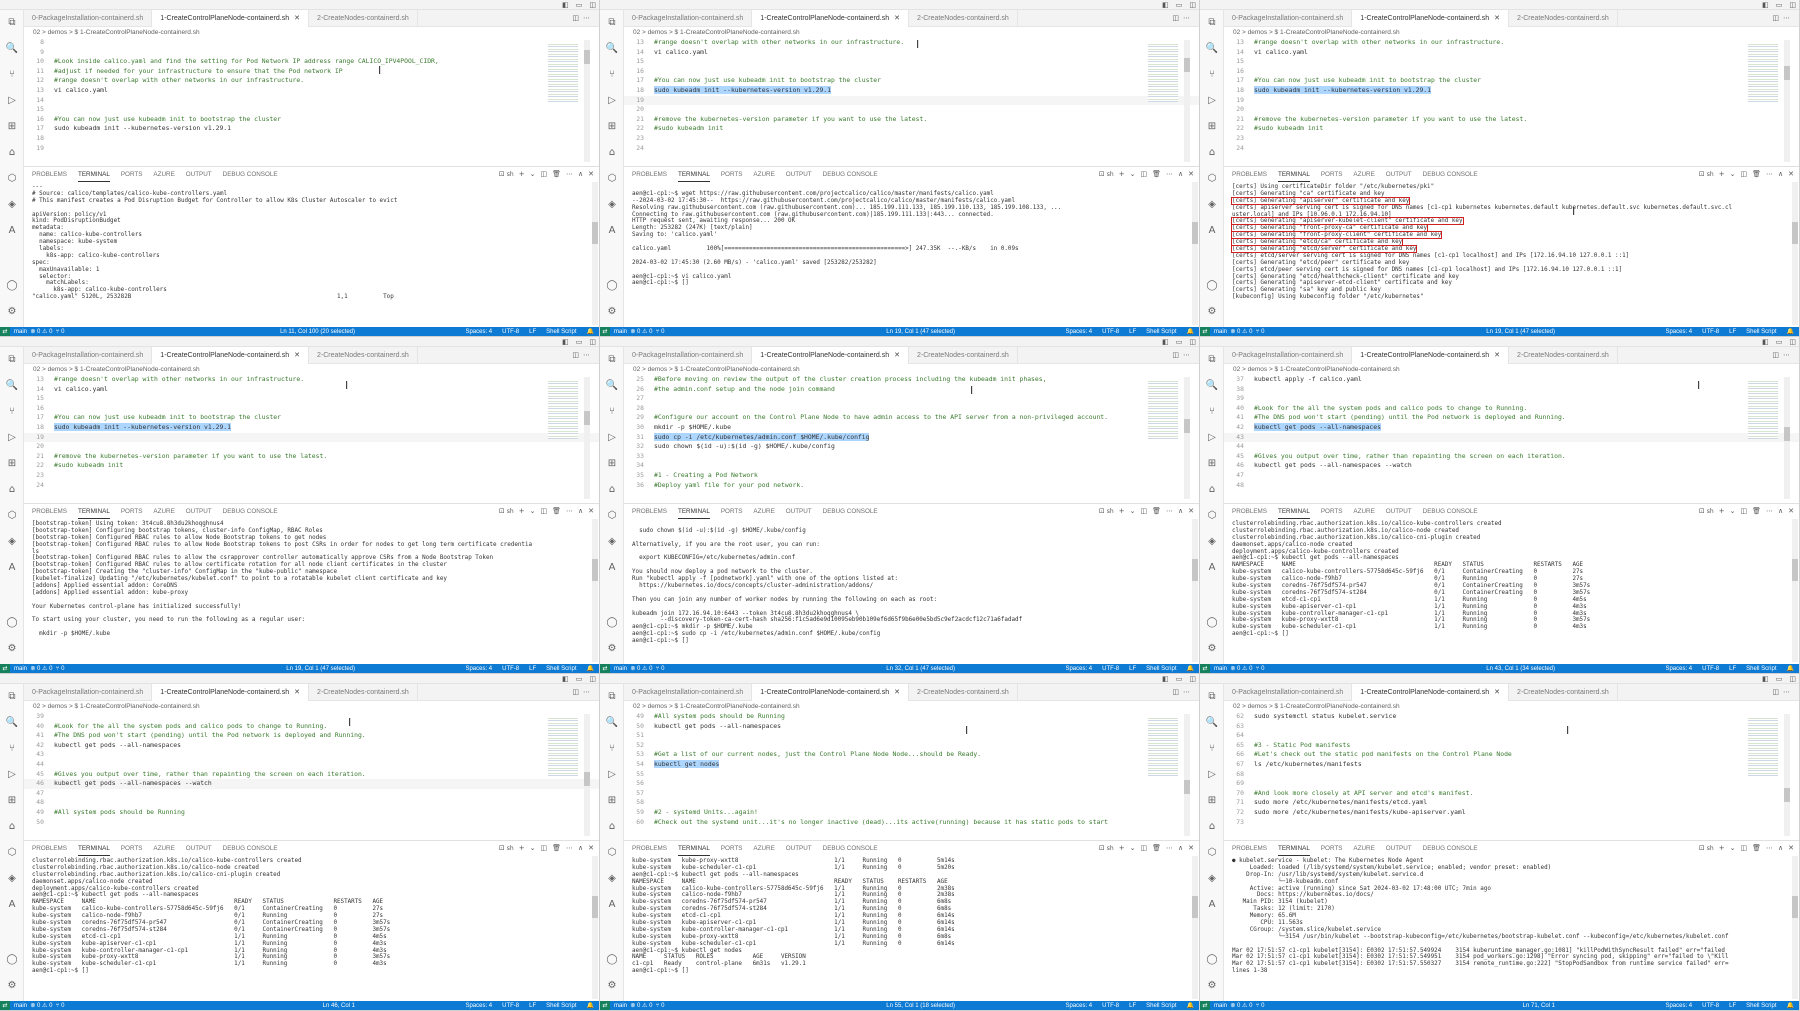 The height and width of the screenshot is (1011, 1800). I want to click on terminal-tool-icon: sh, so click(1710, 848).